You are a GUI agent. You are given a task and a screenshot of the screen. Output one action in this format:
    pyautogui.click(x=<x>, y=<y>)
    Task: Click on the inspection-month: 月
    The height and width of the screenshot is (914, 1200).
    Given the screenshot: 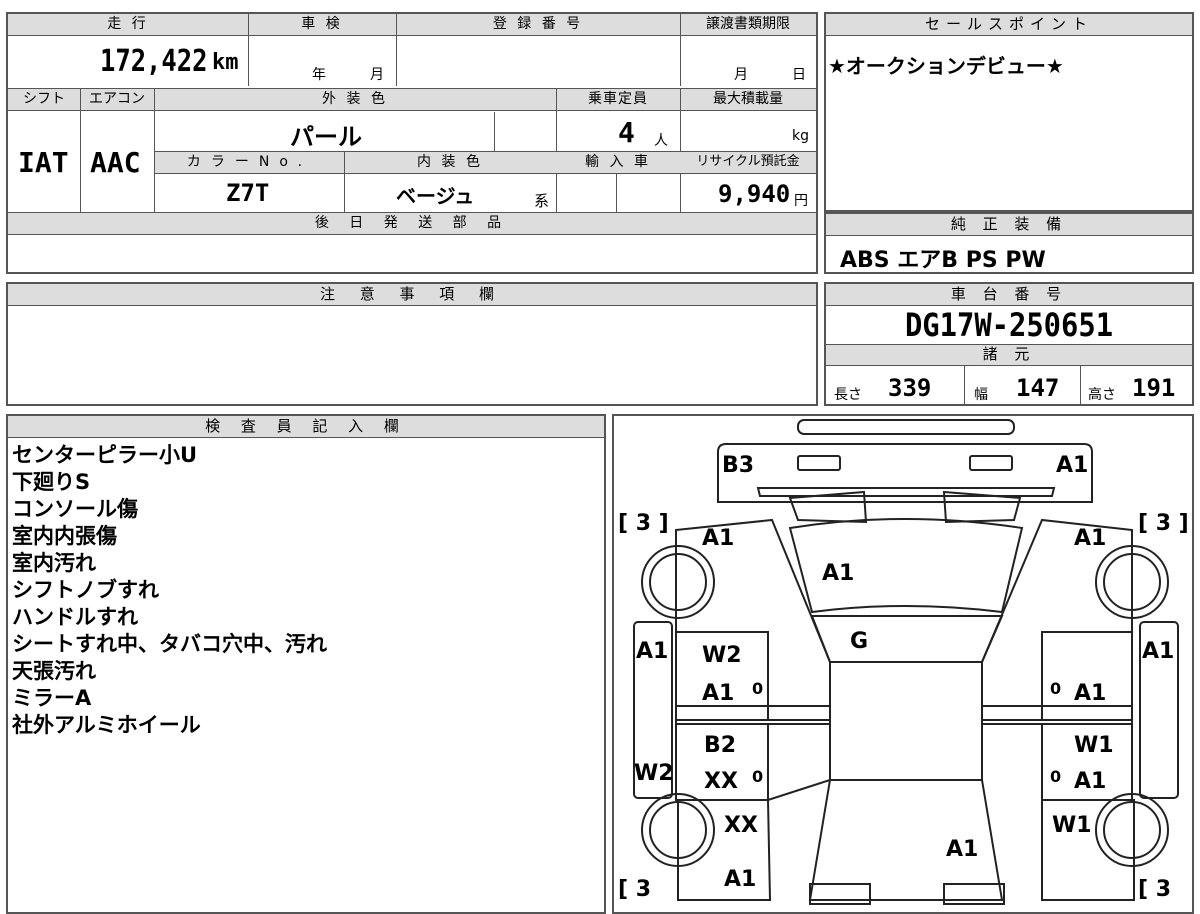 What is the action you would take?
    pyautogui.click(x=377, y=75)
    